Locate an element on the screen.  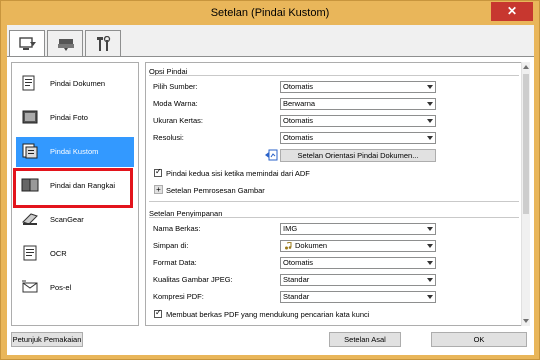
save-in-value: Dokumen is located at coordinates (311, 245).